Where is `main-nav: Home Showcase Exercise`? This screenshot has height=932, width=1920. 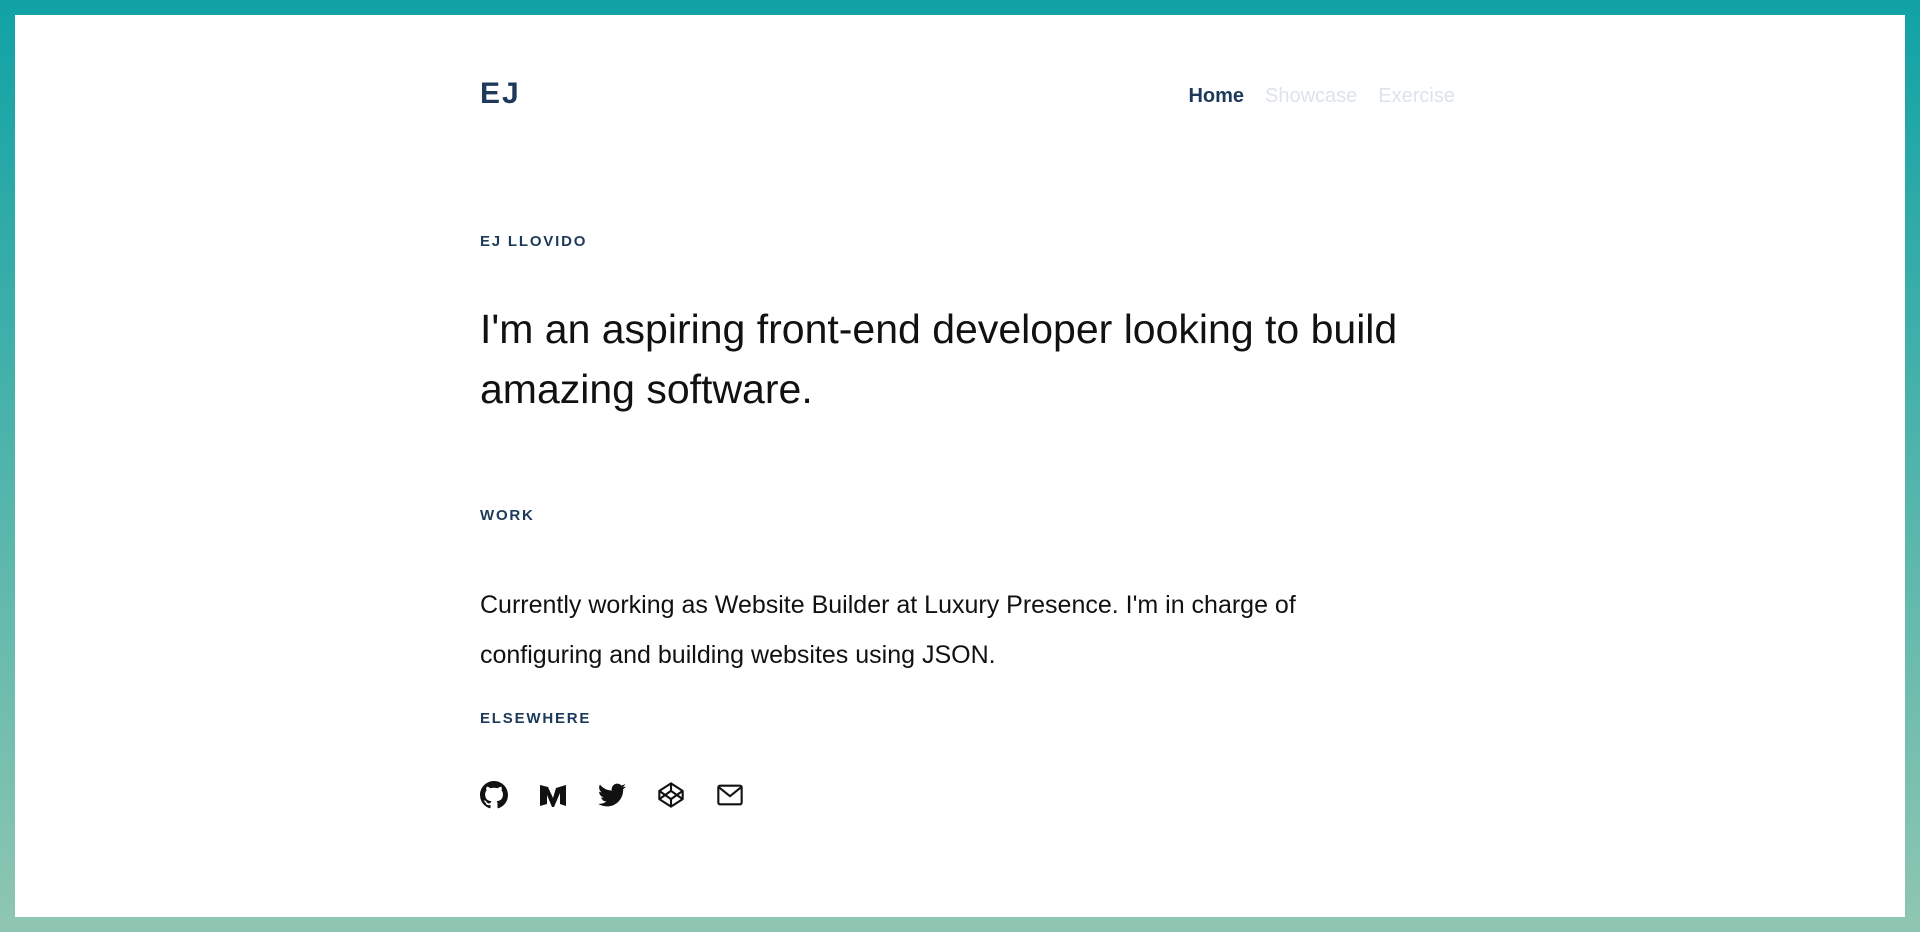 main-nav: Home Showcase Exercise is located at coordinates (1321, 96).